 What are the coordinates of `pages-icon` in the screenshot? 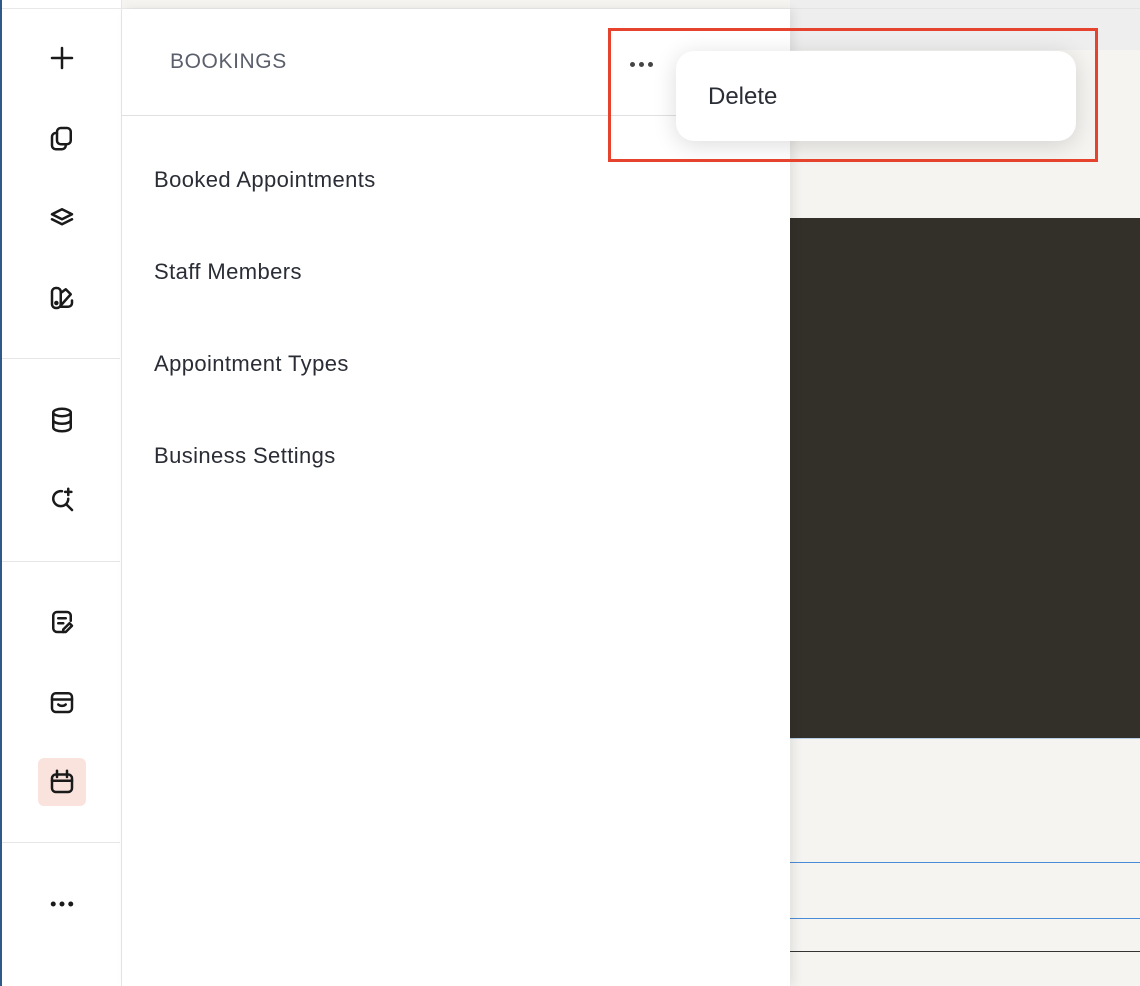 It's located at (61, 138).